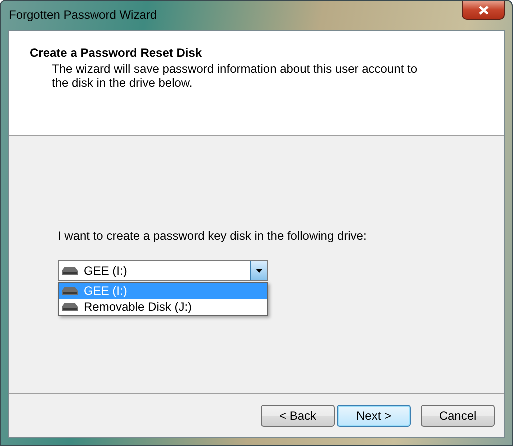 This screenshot has width=513, height=446. I want to click on page-description: The wizard will save password information about this user account to the disk in the drive below., so click(235, 76).